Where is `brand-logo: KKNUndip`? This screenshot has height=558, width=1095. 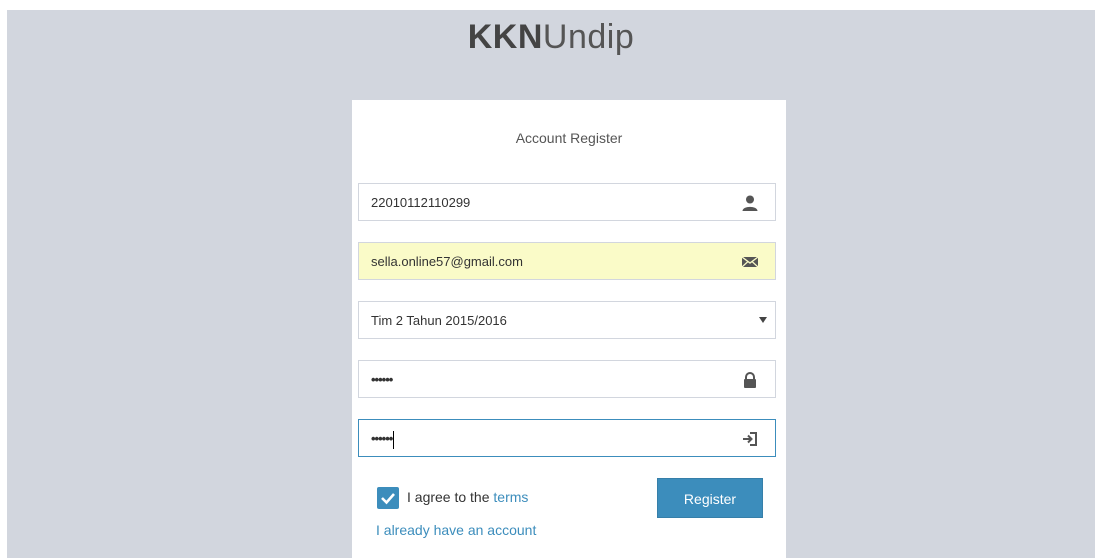 brand-logo: KKNUndip is located at coordinates (551, 37).